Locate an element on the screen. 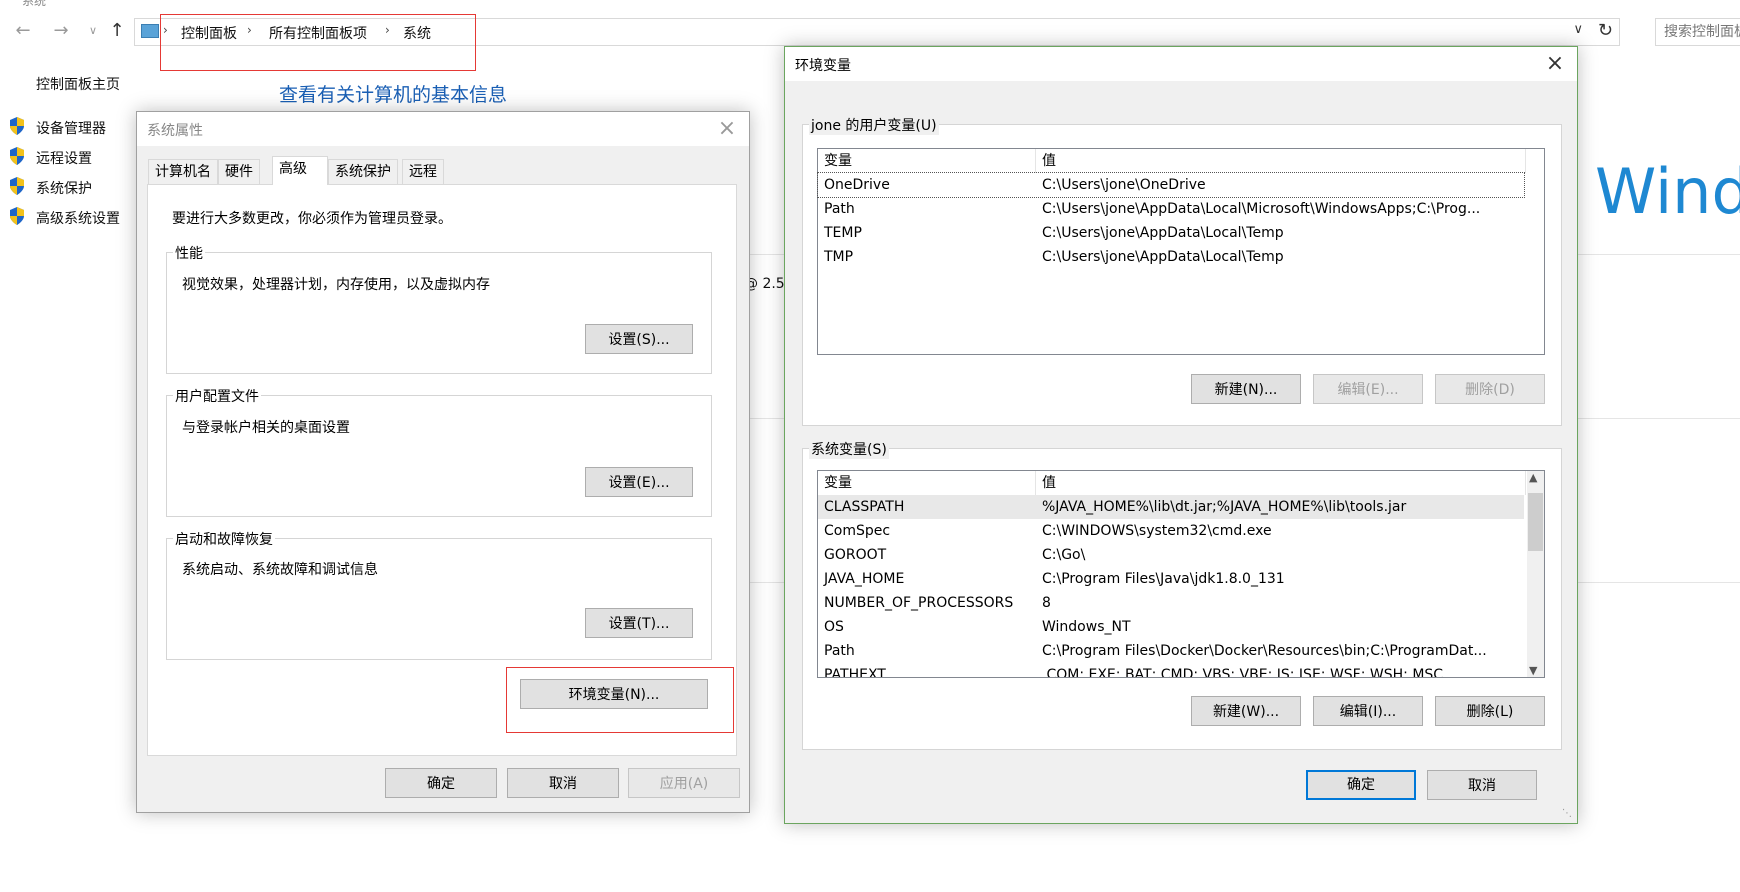 This screenshot has width=1740, height=892. chevron-down-icon: ∨ is located at coordinates (1578, 29).